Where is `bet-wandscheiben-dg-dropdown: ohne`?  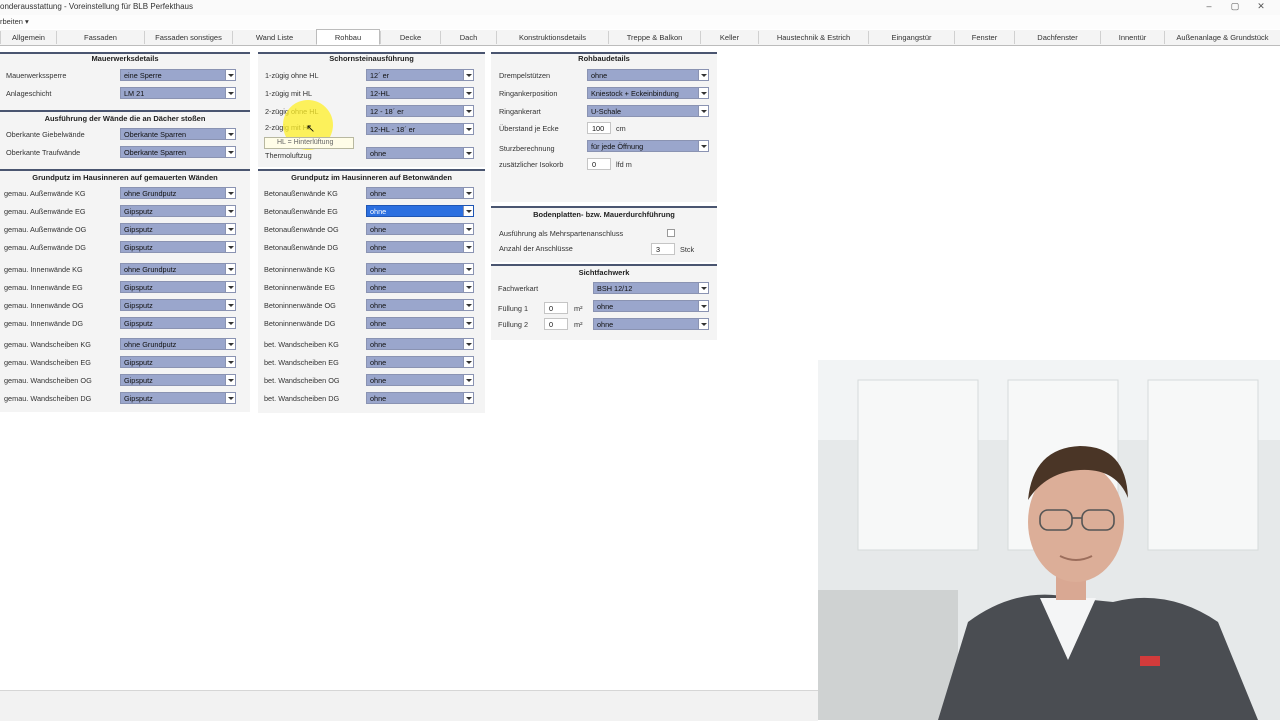 bet-wandscheiben-dg-dropdown: ohne is located at coordinates (420, 398).